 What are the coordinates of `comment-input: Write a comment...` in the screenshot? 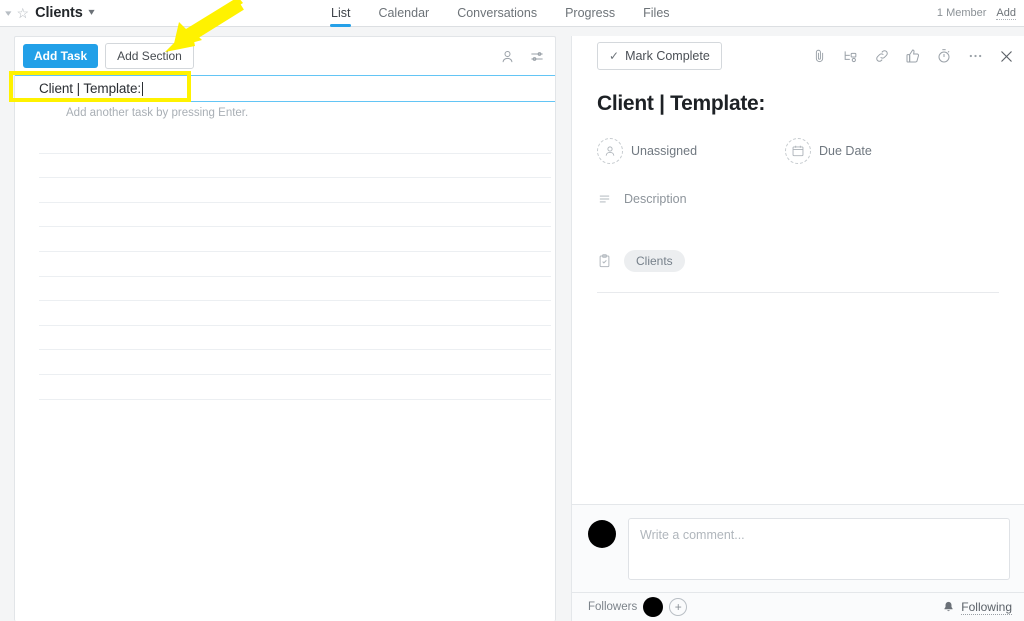 It's located at (819, 549).